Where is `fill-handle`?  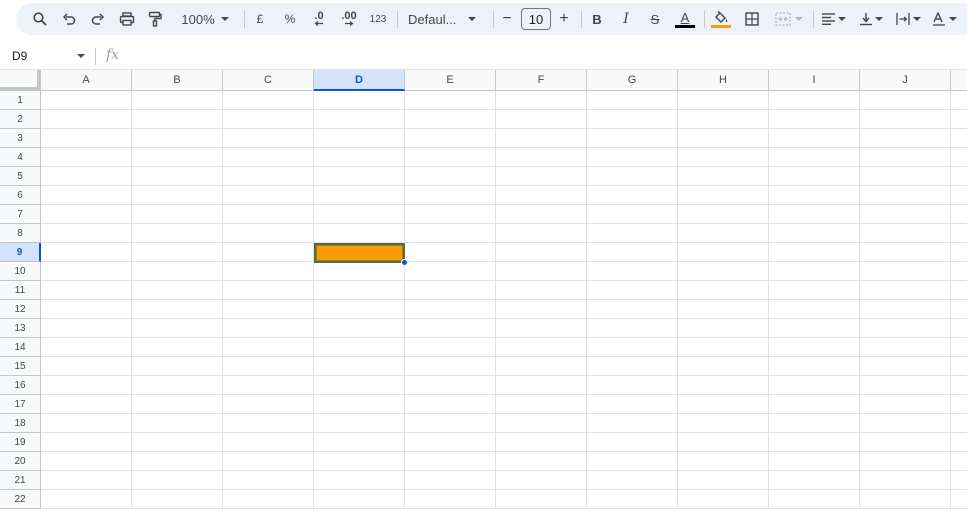
fill-handle is located at coordinates (404, 262).